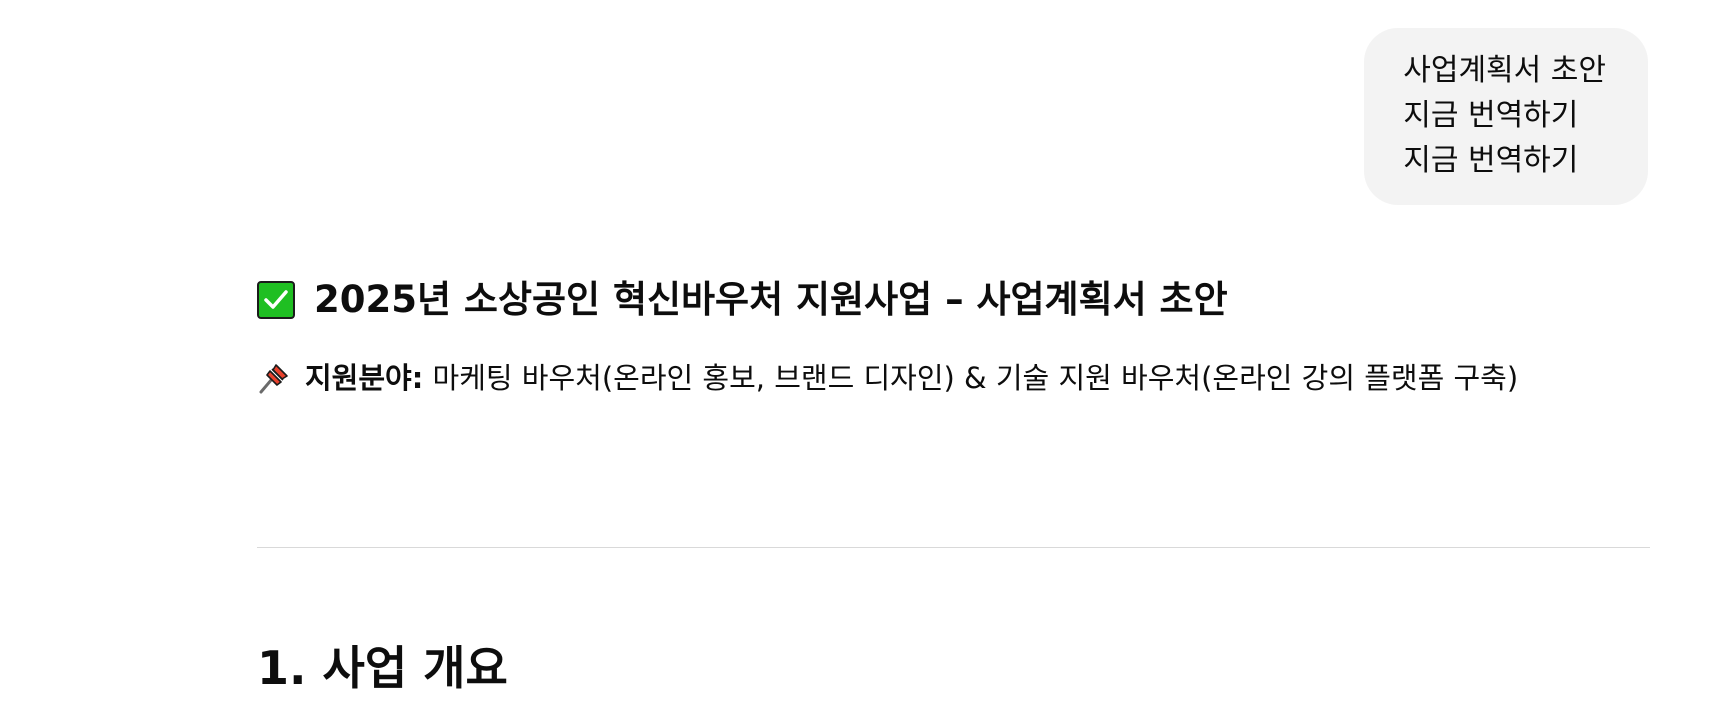  I want to click on user-message-bubble: 사업계획서 초안 지금 번역하기 지금 번역하기, so click(1506, 116).